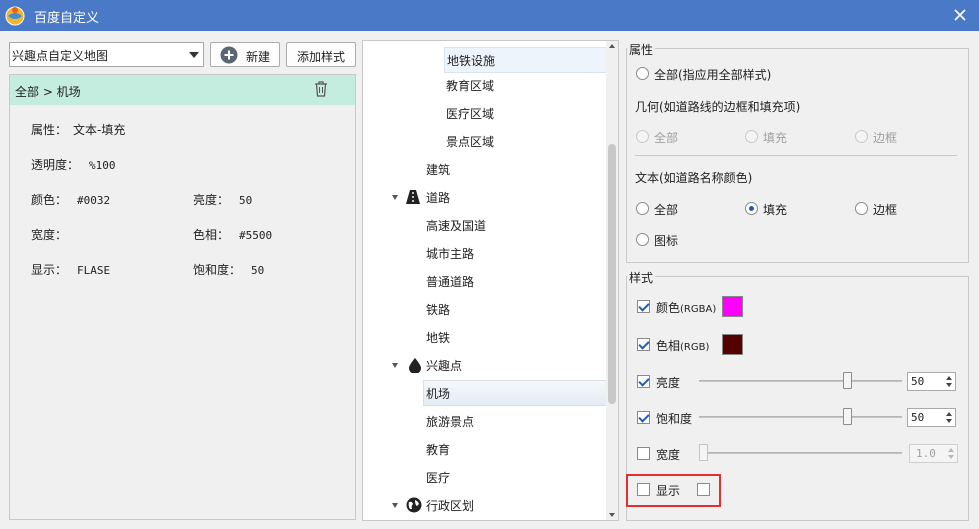 The width and height of the screenshot is (979, 529). I want to click on tree-item: 医疗区域, so click(470, 114).